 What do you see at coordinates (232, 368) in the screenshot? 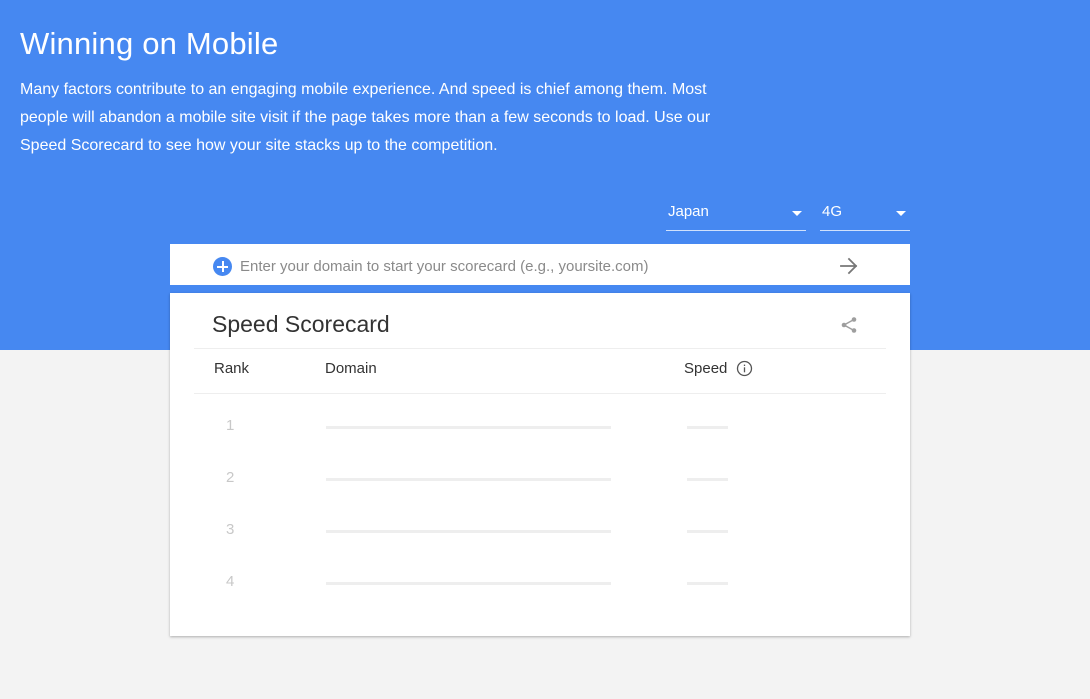
I see `column-header-rank: Rank` at bounding box center [232, 368].